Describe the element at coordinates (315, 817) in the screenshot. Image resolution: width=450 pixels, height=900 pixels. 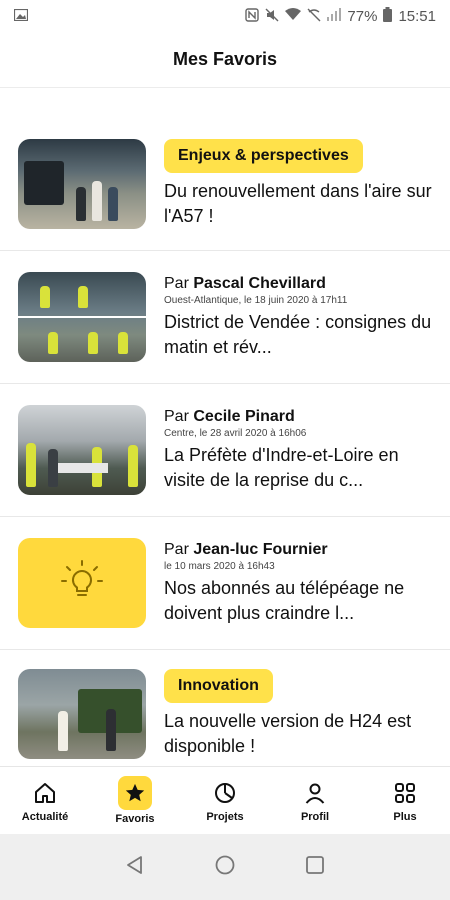
I see `nav-label: Profil` at that location.